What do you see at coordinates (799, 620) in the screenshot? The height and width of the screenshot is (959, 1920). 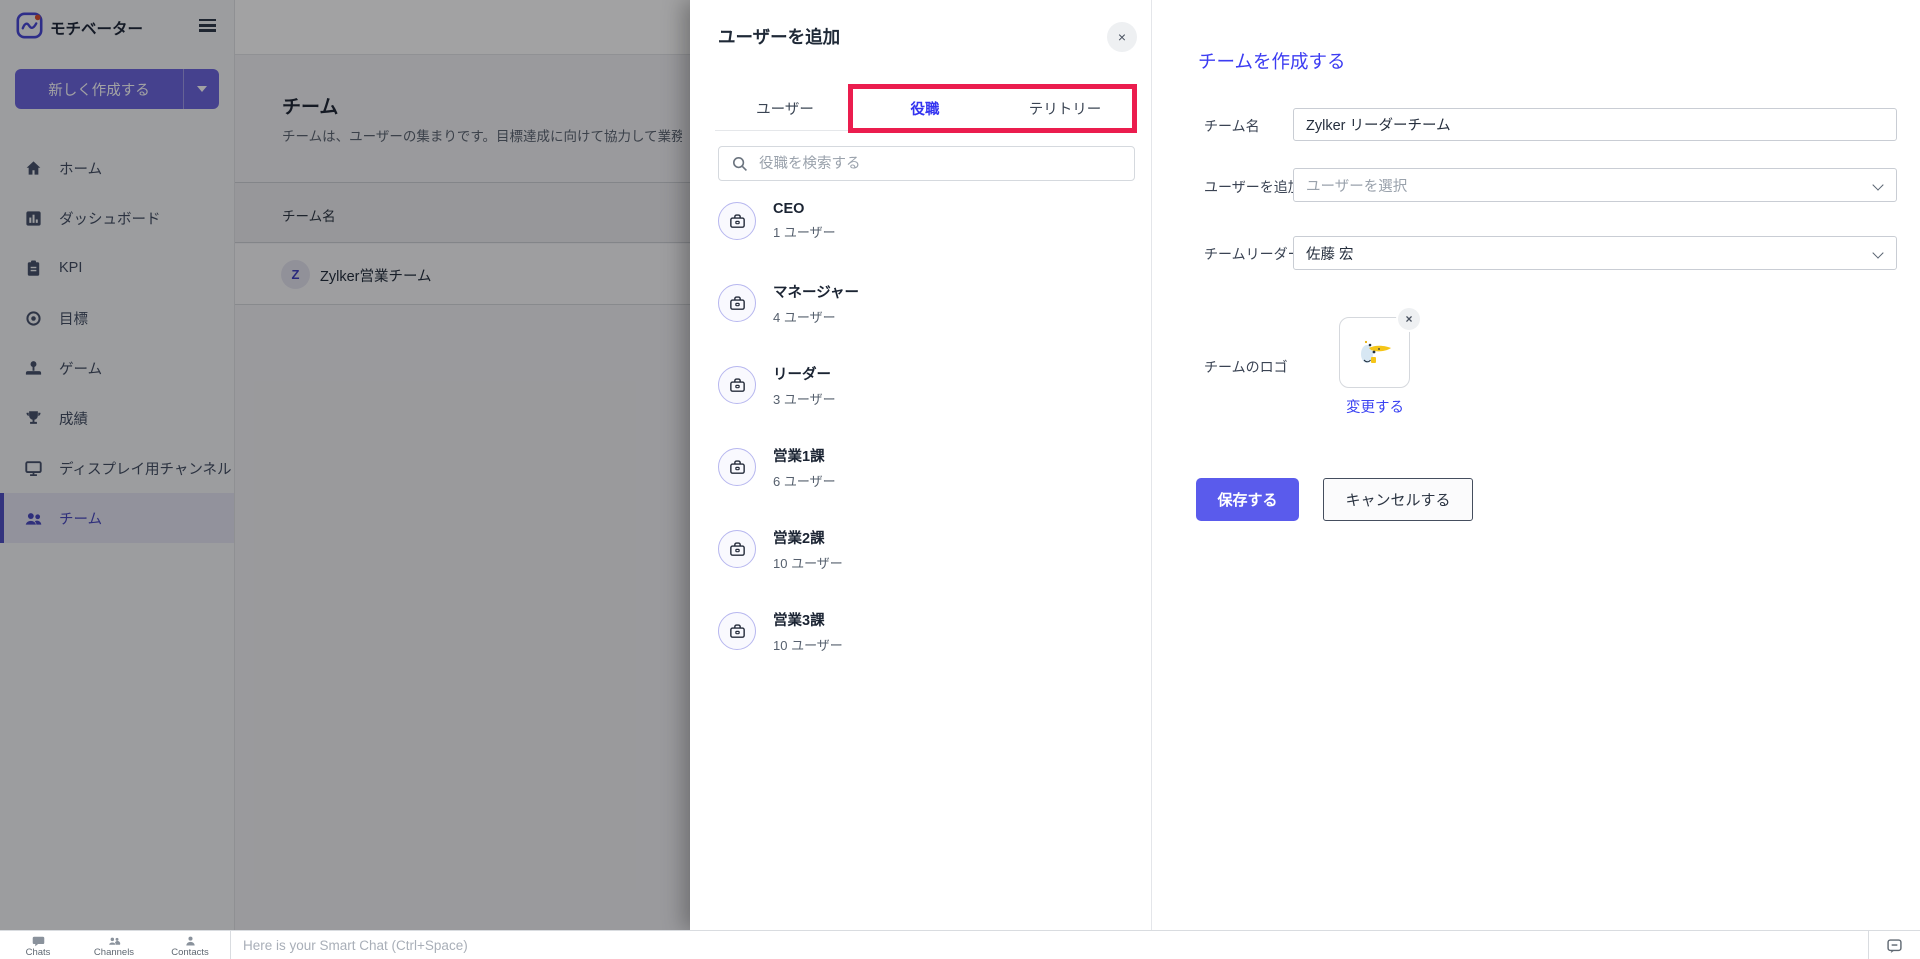 I see `role-name: 営業3課` at bounding box center [799, 620].